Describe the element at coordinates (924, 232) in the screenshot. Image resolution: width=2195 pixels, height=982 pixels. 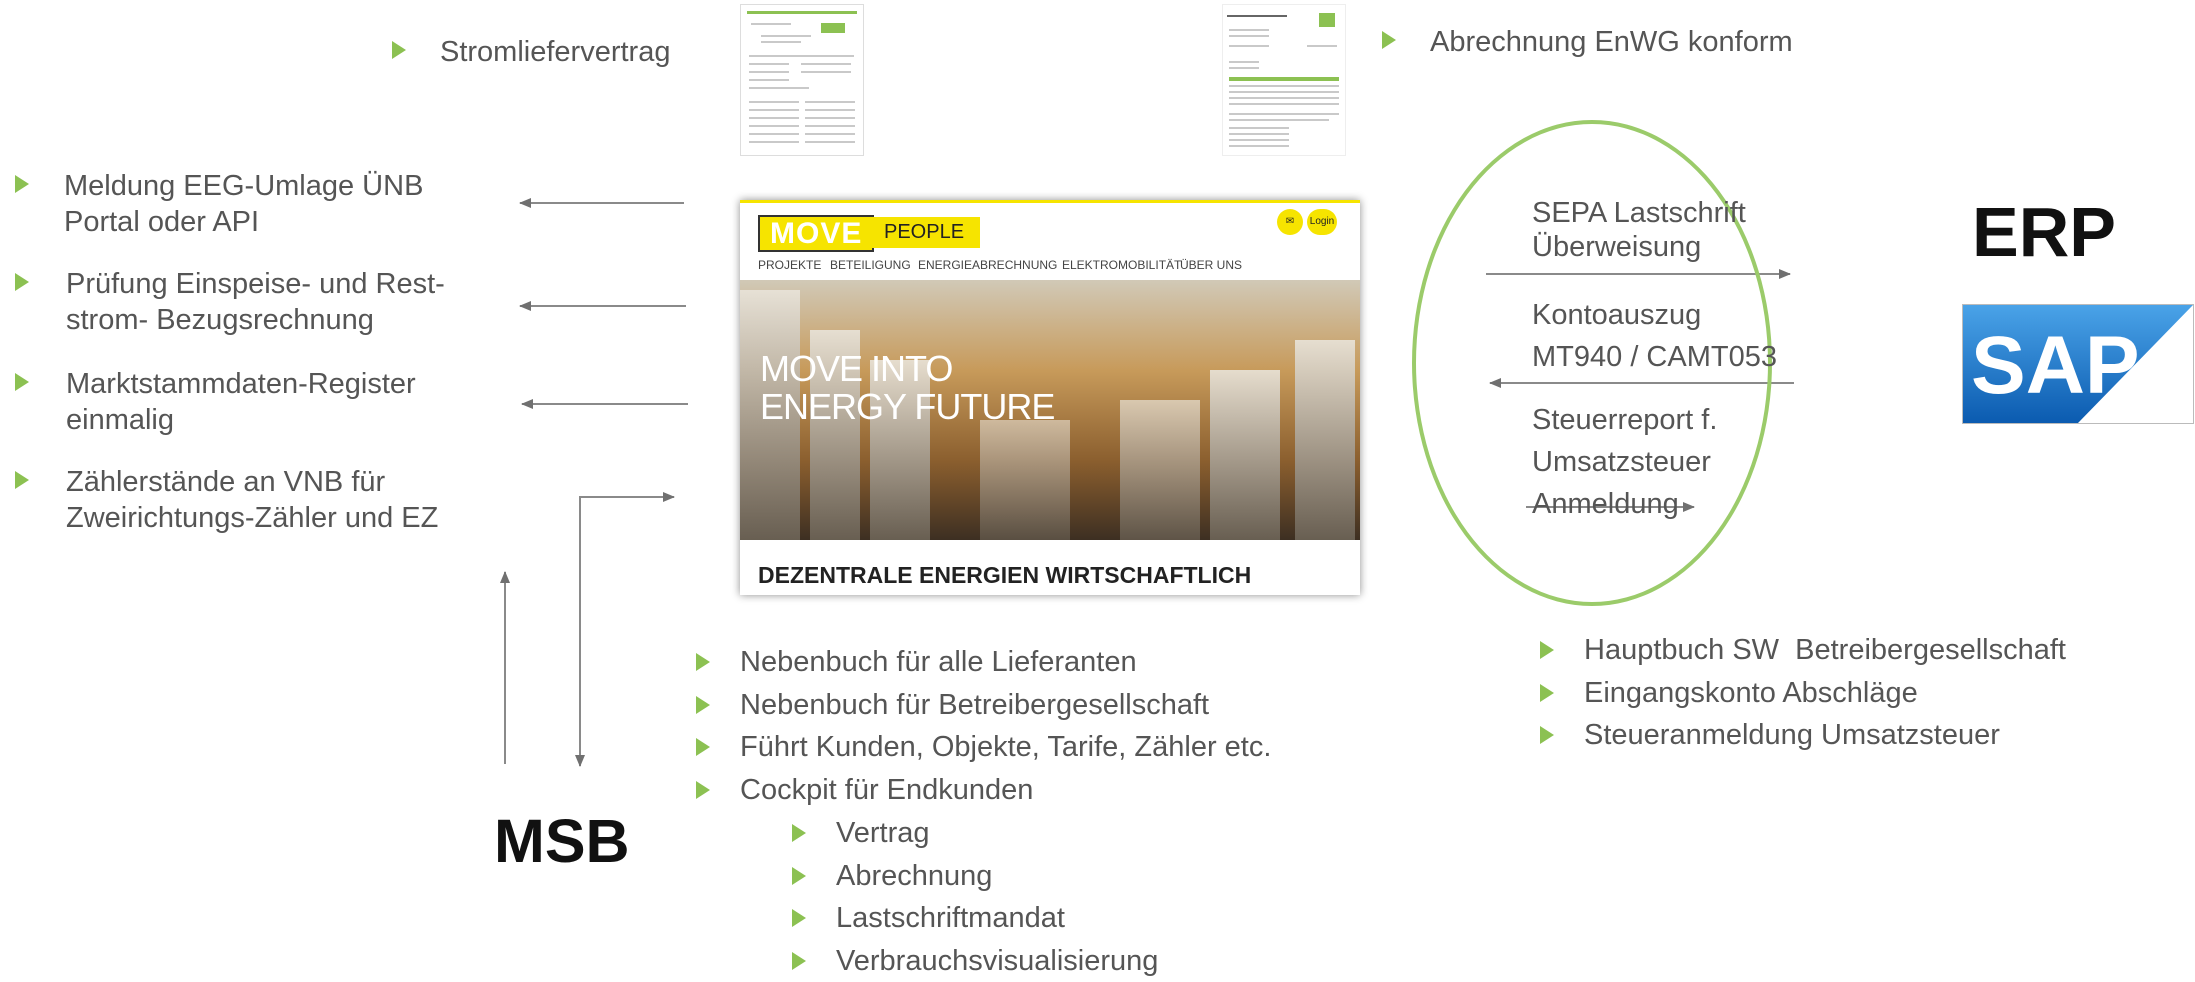
I see `people-logo: PEOPLE` at that location.